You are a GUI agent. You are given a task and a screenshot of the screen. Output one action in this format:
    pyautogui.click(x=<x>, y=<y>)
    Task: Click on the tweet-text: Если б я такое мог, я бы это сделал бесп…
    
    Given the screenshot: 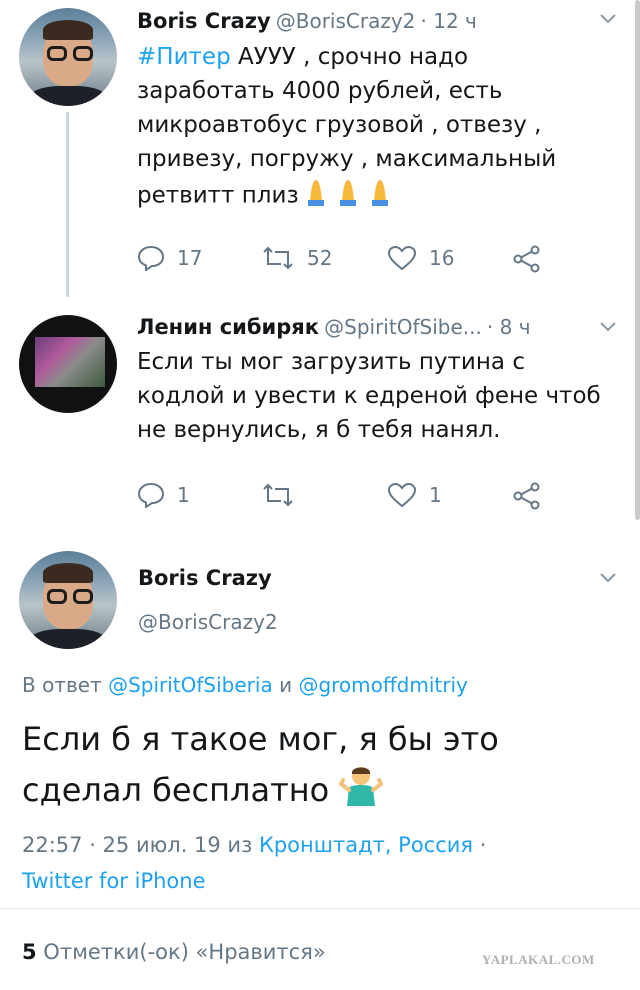 What is the action you would take?
    pyautogui.click(x=312, y=767)
    